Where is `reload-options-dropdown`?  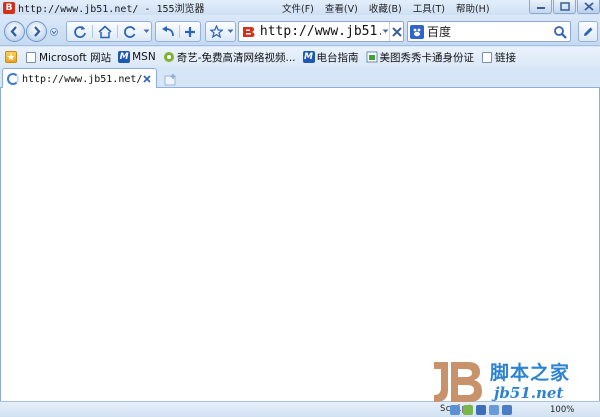
reload-options-dropdown is located at coordinates (146, 31).